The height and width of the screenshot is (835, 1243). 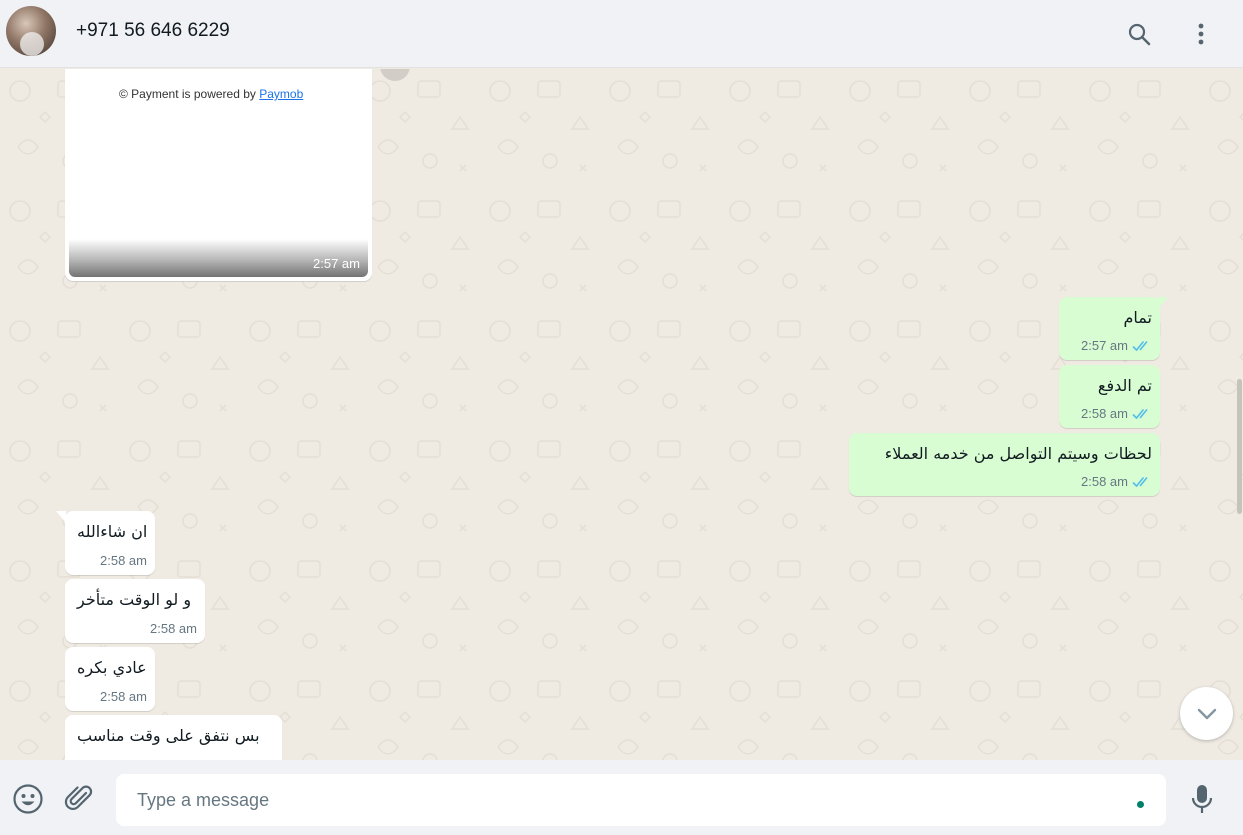 What do you see at coordinates (1018, 453) in the screenshot?
I see `message-text: لحظات وسيتم التواصل من خدمه العملاء` at bounding box center [1018, 453].